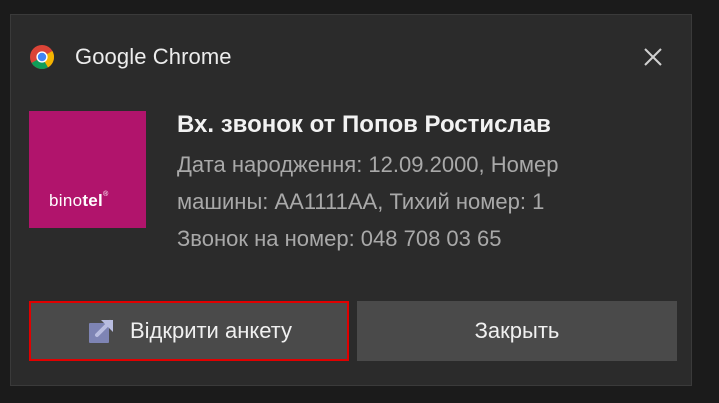 The width and height of the screenshot is (719, 403). What do you see at coordinates (339, 238) in the screenshot?
I see `body-line: Звонок на номер: 048 708 03 65` at bounding box center [339, 238].